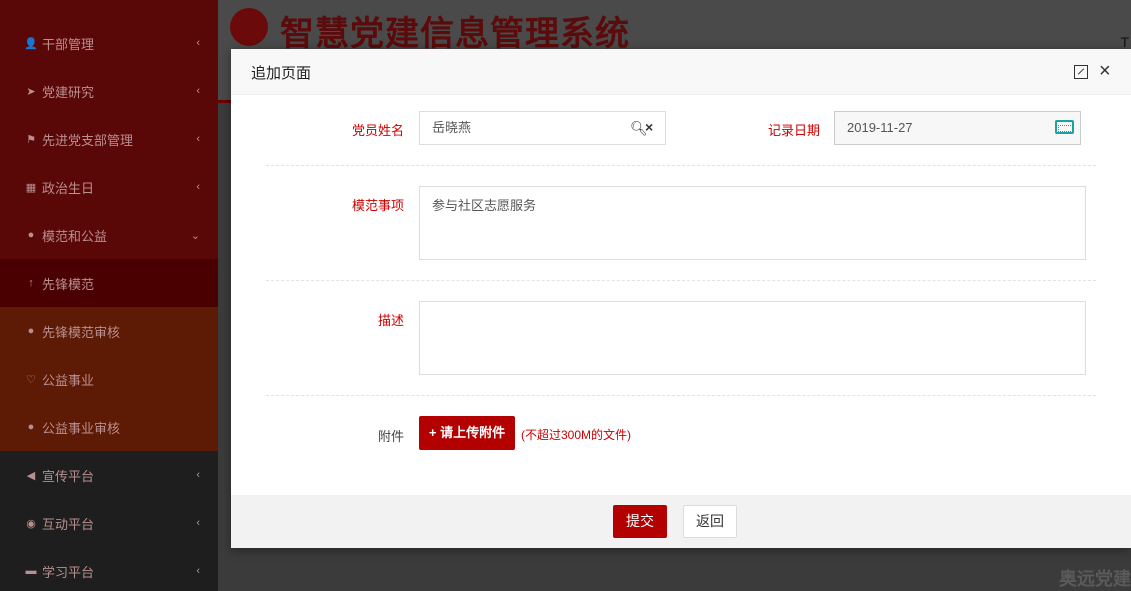  Describe the element at coordinates (109, 475) in the screenshot. I see `sidebar-item-publicity: ◀ 宣传平台 ‹` at that location.